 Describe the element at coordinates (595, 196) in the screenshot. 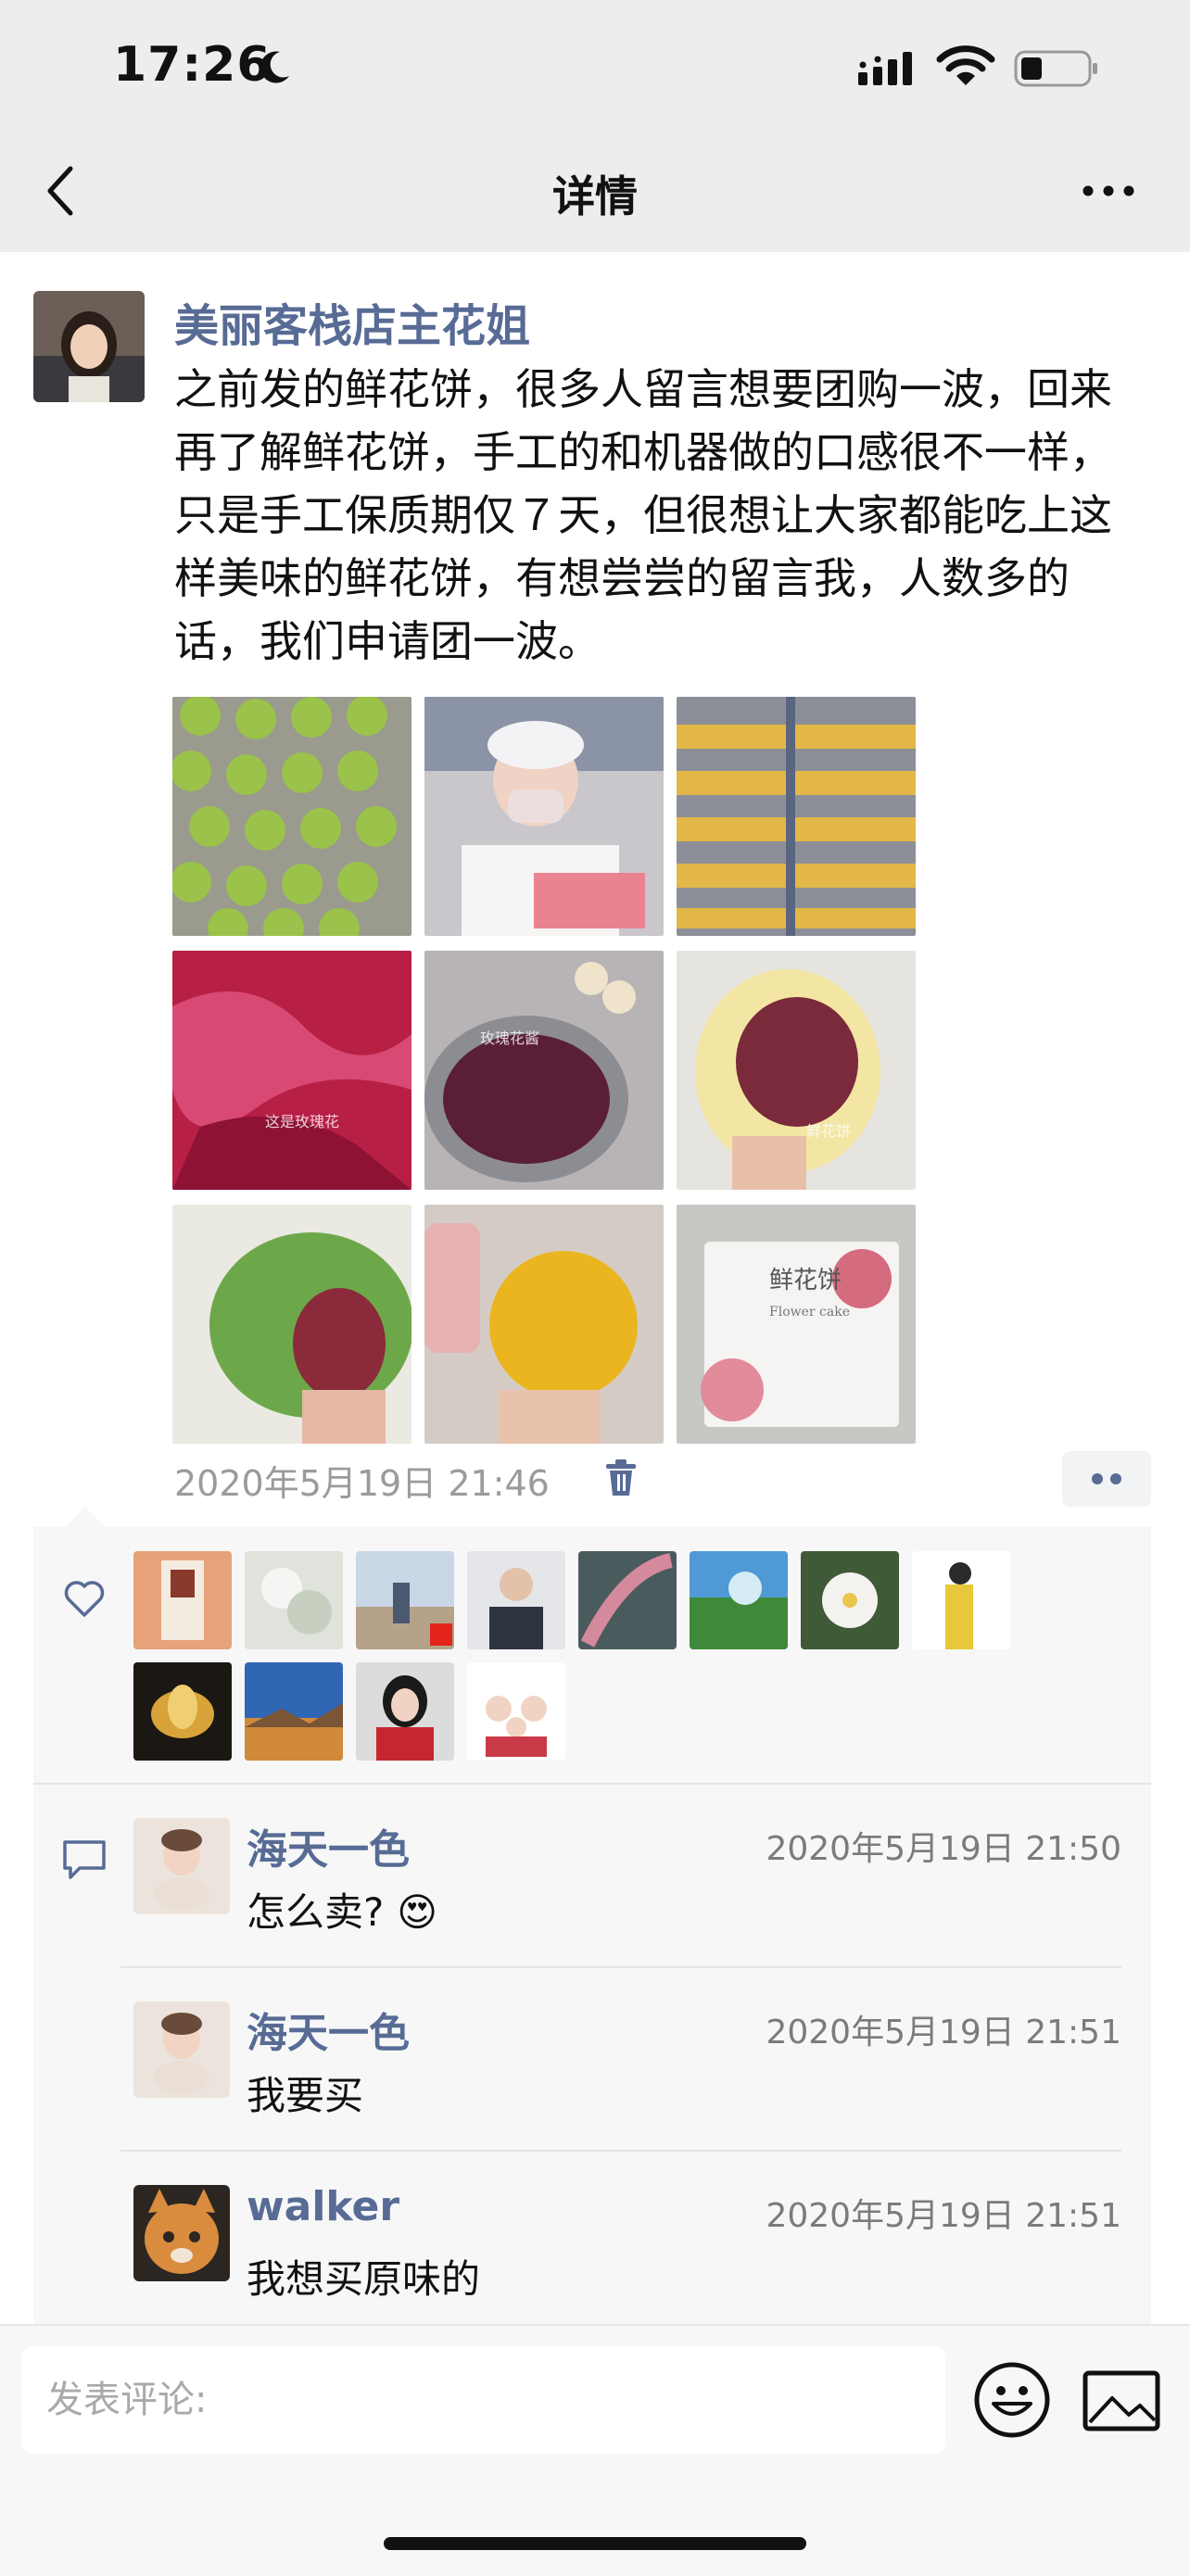

I see `page-title: 详情` at that location.